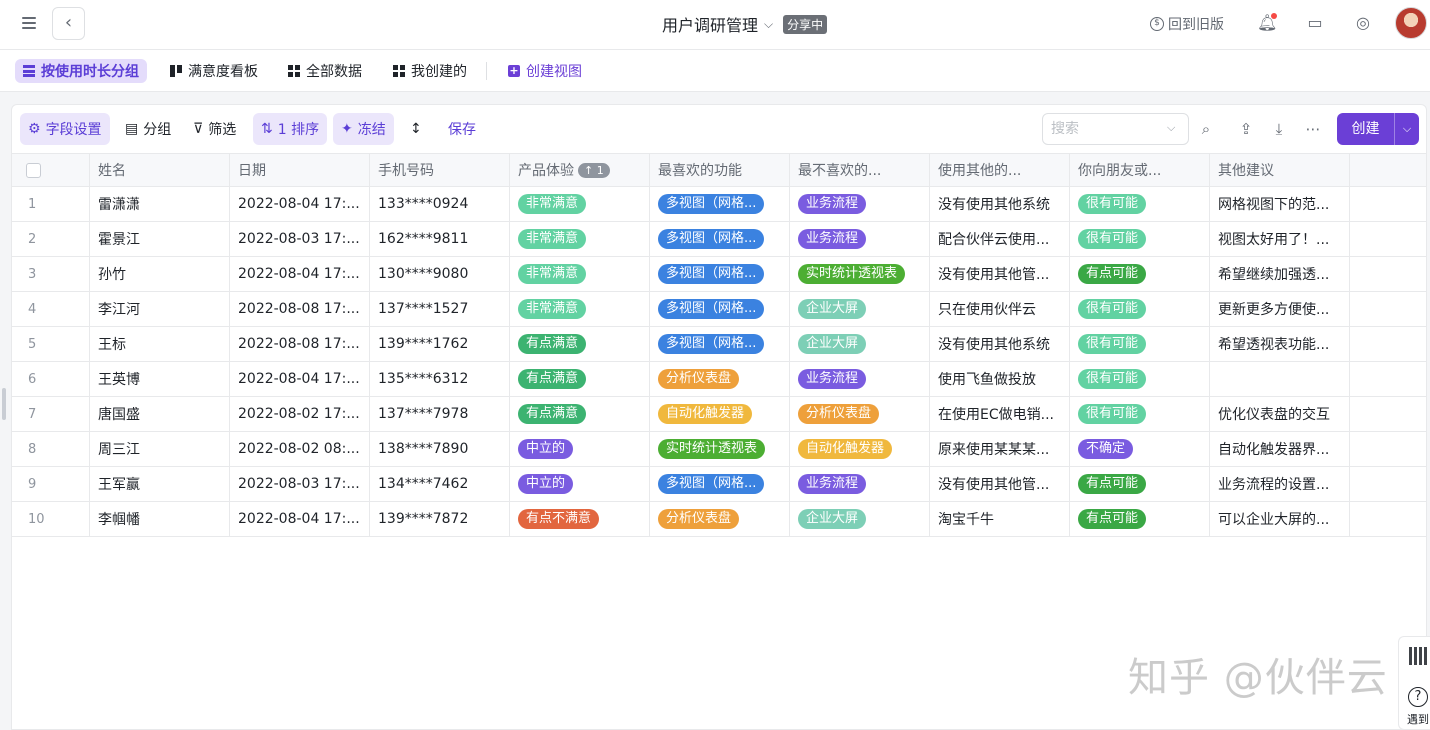  What do you see at coordinates (160, 449) in the screenshot?
I see `cell-name: 周三江` at bounding box center [160, 449].